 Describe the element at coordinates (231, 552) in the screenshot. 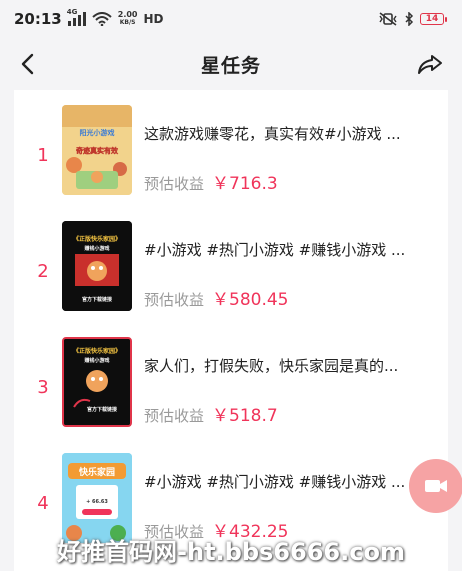

I see `watermark-text: 好推首码网-ht.bbs6666.com` at that location.